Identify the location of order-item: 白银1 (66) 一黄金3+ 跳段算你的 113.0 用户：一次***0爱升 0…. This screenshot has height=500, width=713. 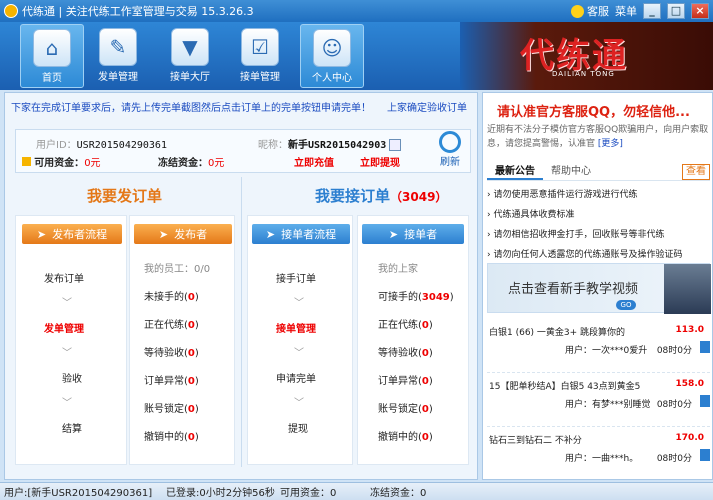
(598, 347).